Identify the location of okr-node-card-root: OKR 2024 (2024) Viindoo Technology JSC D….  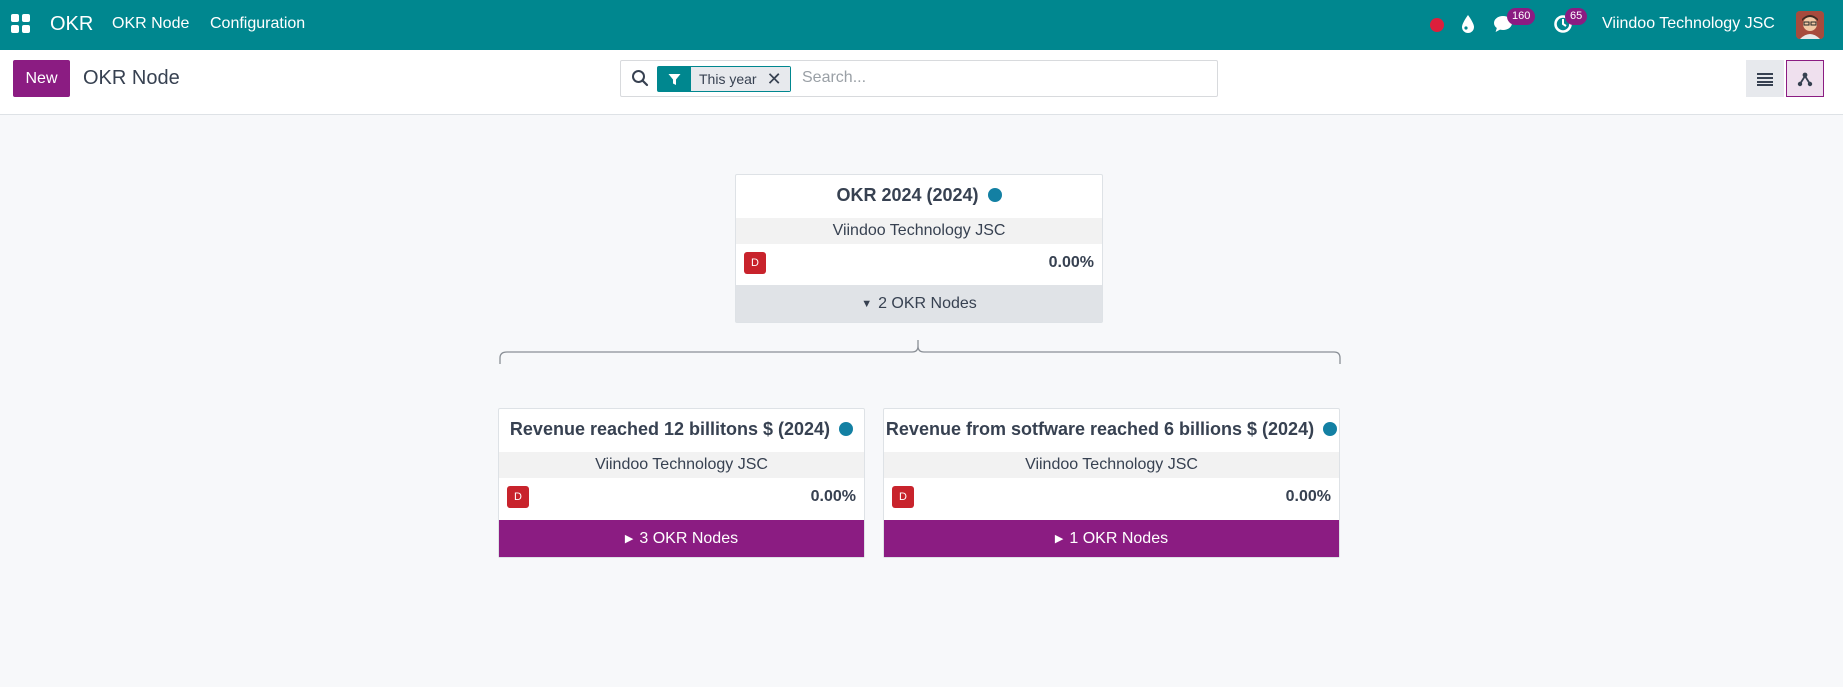
(919, 248).